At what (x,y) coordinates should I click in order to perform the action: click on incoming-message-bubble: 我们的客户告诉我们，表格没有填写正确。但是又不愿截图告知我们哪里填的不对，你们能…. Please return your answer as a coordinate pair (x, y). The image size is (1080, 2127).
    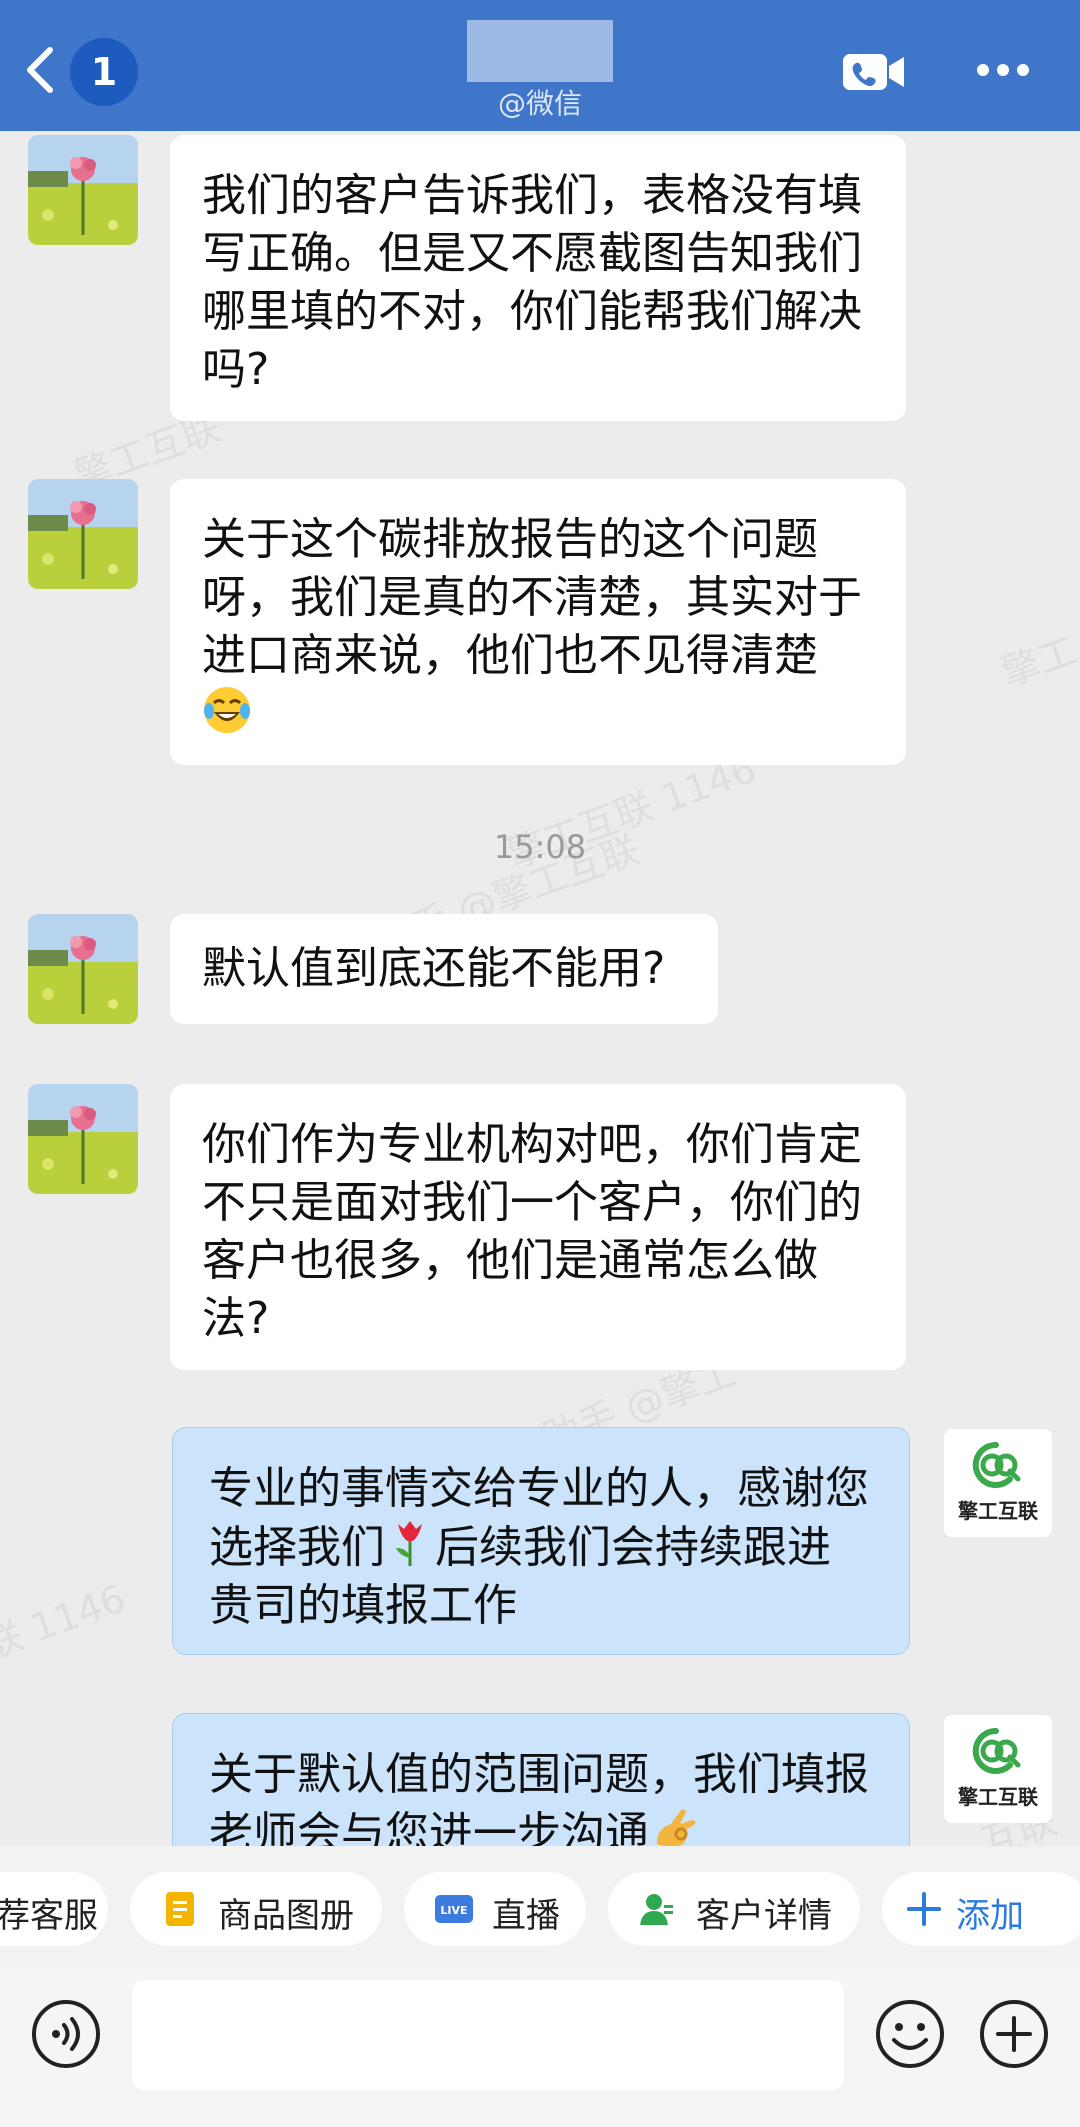
    Looking at the image, I should click on (538, 278).